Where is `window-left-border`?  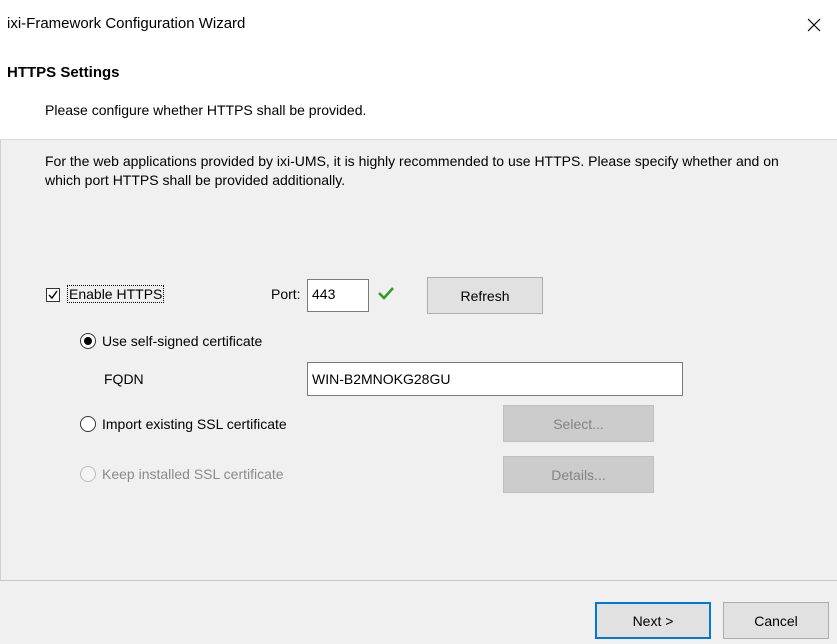 window-left-border is located at coordinates (0, 360).